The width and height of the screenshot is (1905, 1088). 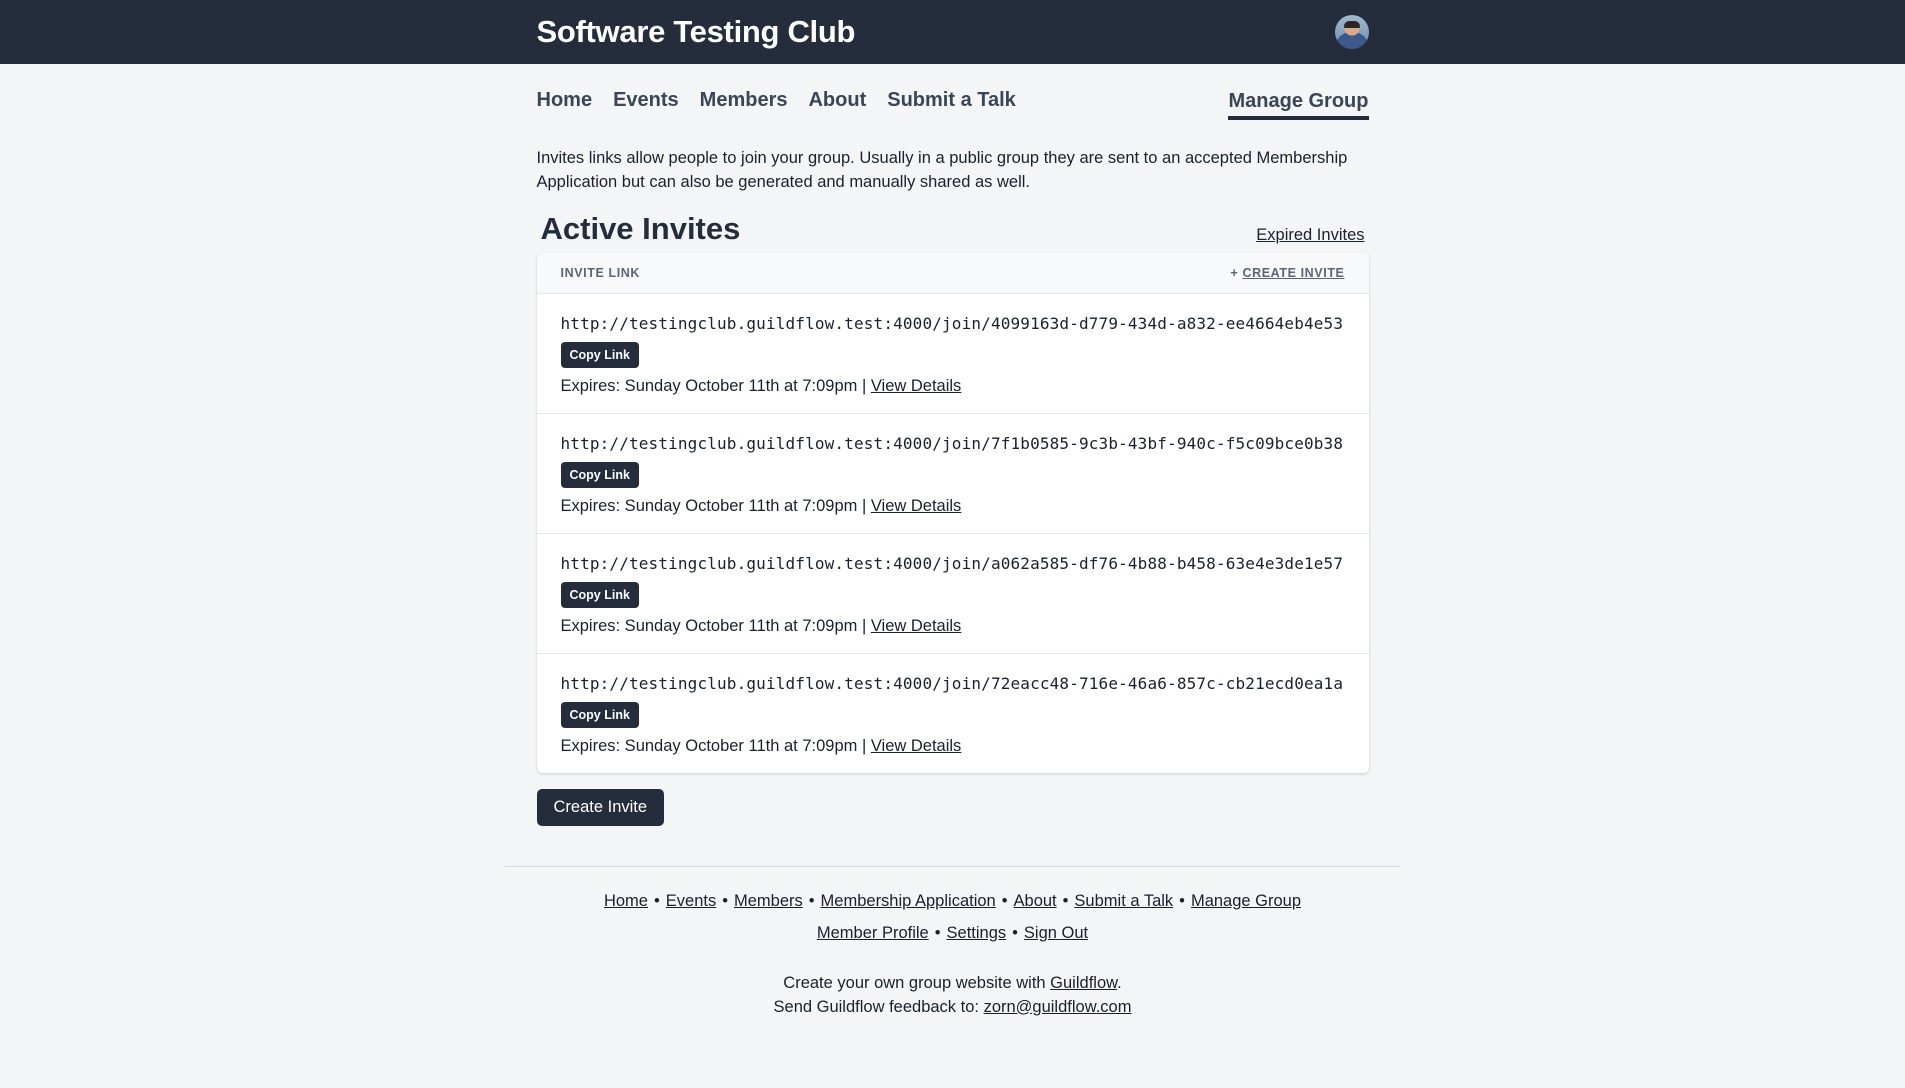 I want to click on table-header: INVITE LINK + CREATE INVITE, so click(x=952, y=273).